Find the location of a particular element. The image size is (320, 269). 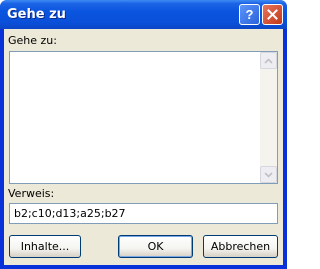

cancel-button: Abbrechen is located at coordinates (240, 246).